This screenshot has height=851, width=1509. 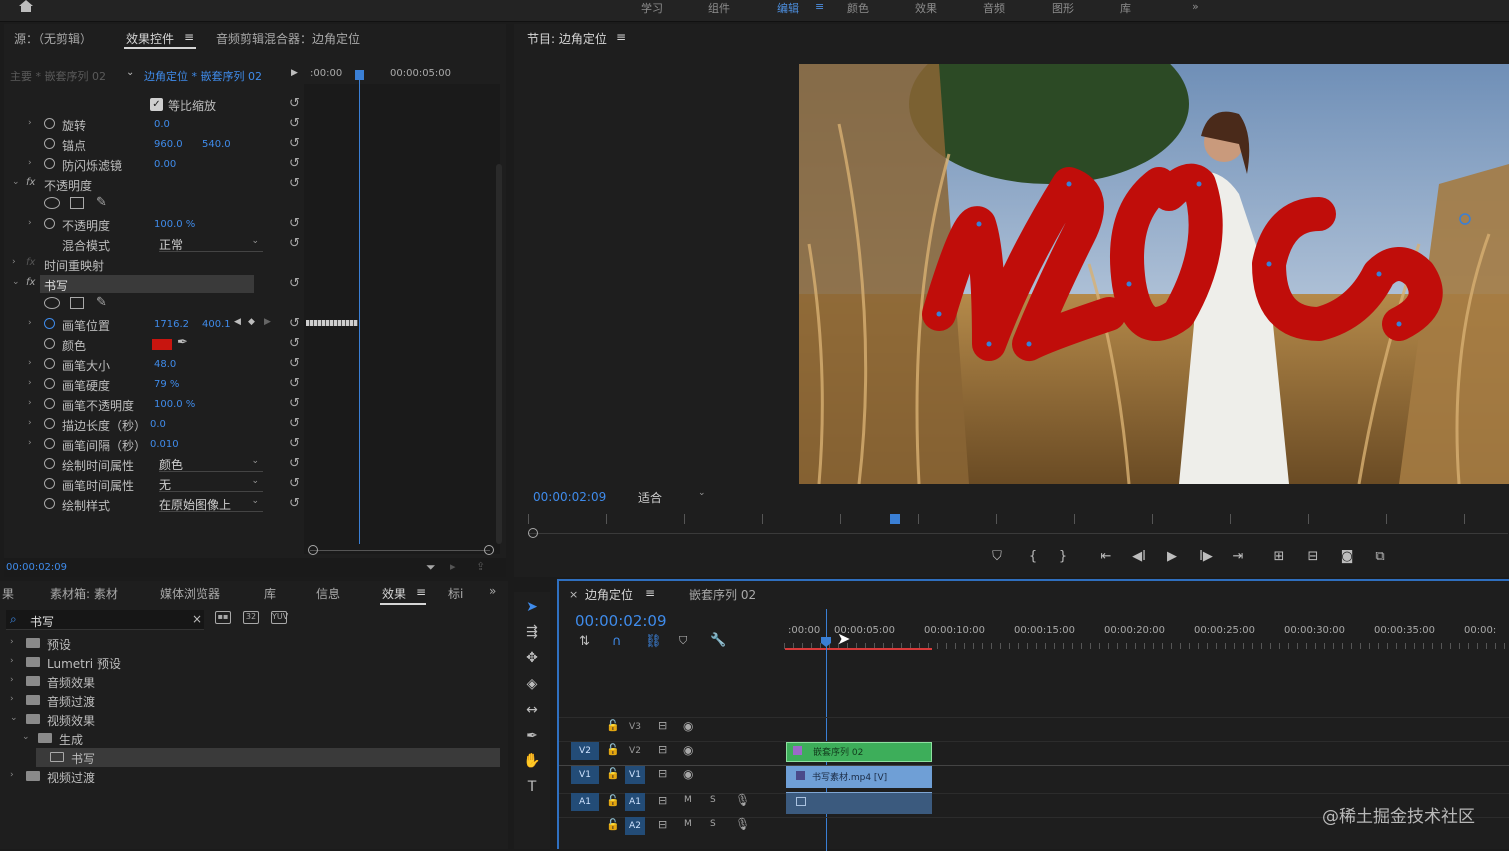 I want to click on brush-size-value: 48.0, so click(x=165, y=364).